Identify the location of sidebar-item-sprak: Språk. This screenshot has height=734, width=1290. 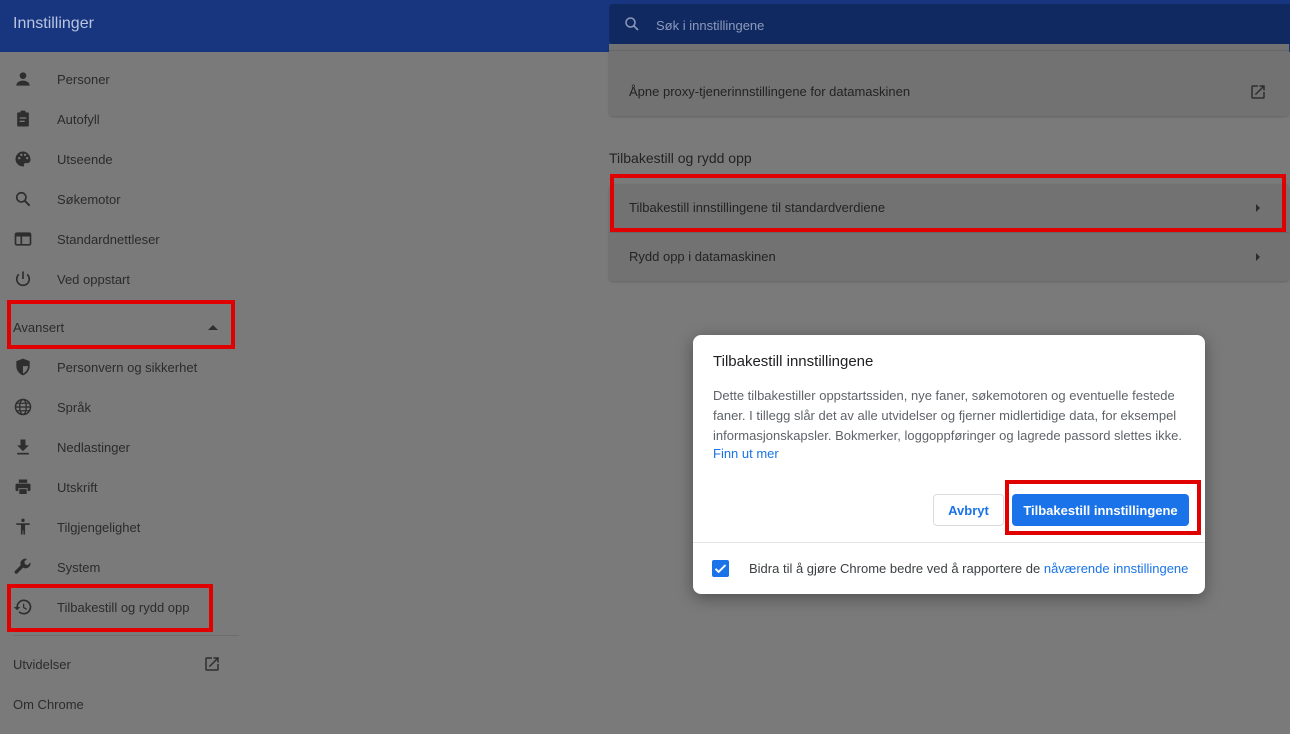
(120, 407).